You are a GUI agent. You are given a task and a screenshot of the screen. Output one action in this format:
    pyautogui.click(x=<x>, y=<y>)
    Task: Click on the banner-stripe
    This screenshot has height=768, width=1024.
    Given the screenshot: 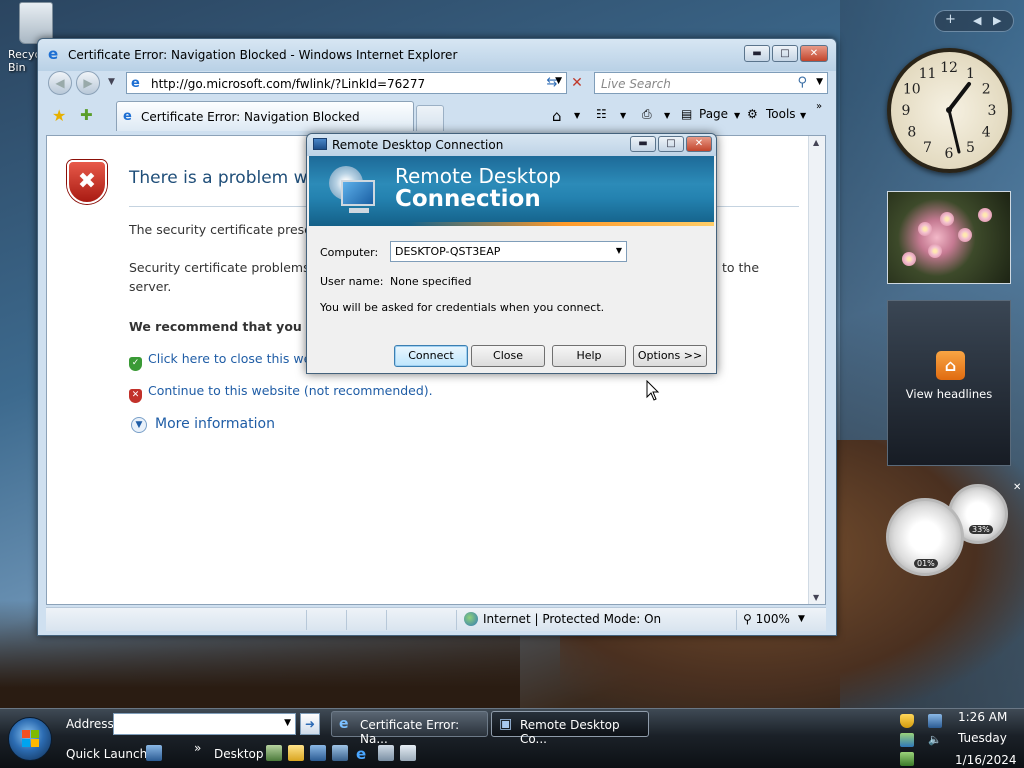 What is the action you would take?
    pyautogui.click(x=561, y=224)
    